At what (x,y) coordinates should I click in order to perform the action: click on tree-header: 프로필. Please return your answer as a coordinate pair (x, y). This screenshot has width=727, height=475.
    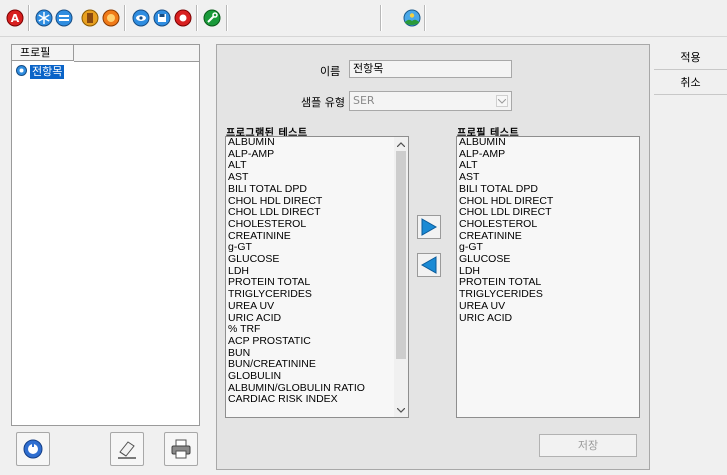
    Looking at the image, I should click on (43, 53).